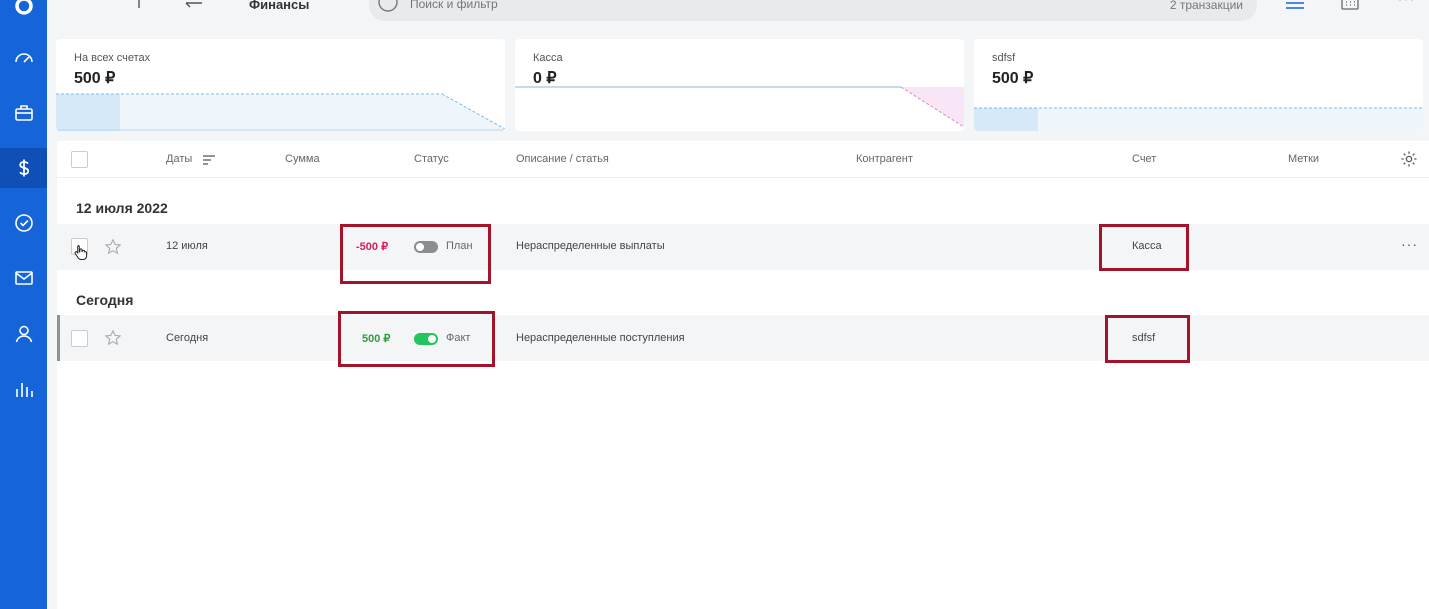 This screenshot has height=609, width=1429. I want to click on account-card-all: На всех счетах 500 ₽, so click(280, 85).